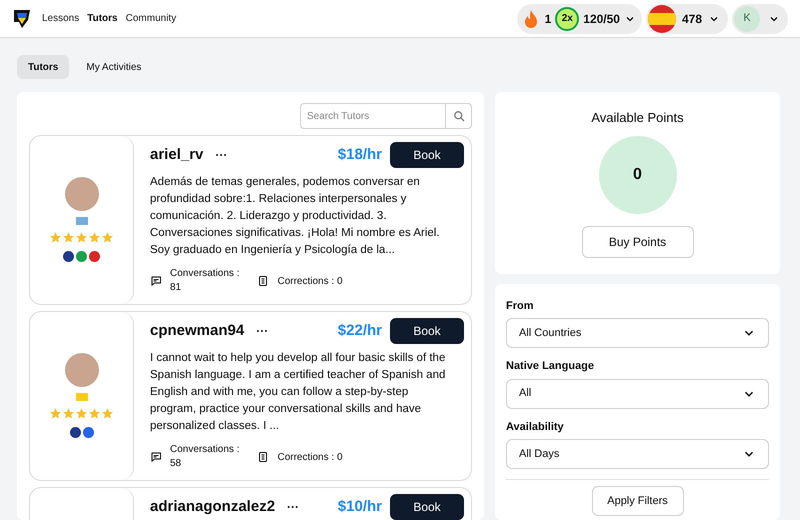 The image size is (800, 520). What do you see at coordinates (61, 18) in the screenshot?
I see `nav-link: Lessons` at bounding box center [61, 18].